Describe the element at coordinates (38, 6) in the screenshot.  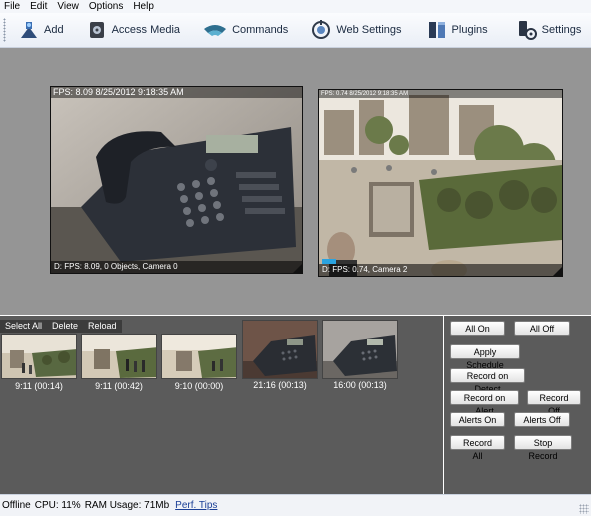
I see `menu-edit: Edit` at that location.